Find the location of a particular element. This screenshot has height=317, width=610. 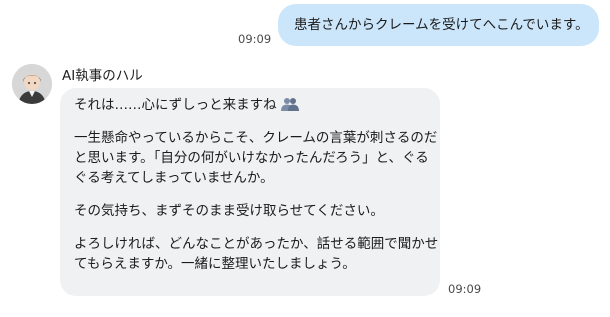

message-line: てもらえますか。一緒に整理いたしましょう。 is located at coordinates (252, 264).